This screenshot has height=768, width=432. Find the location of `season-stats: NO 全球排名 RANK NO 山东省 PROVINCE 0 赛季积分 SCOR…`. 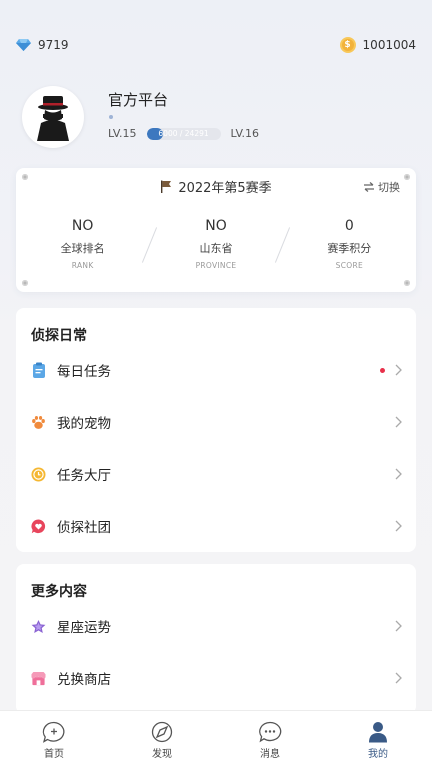

season-stats: NO 全球排名 RANK NO 山东省 PROVINCE 0 赛季积分 SCOR… is located at coordinates (216, 244).